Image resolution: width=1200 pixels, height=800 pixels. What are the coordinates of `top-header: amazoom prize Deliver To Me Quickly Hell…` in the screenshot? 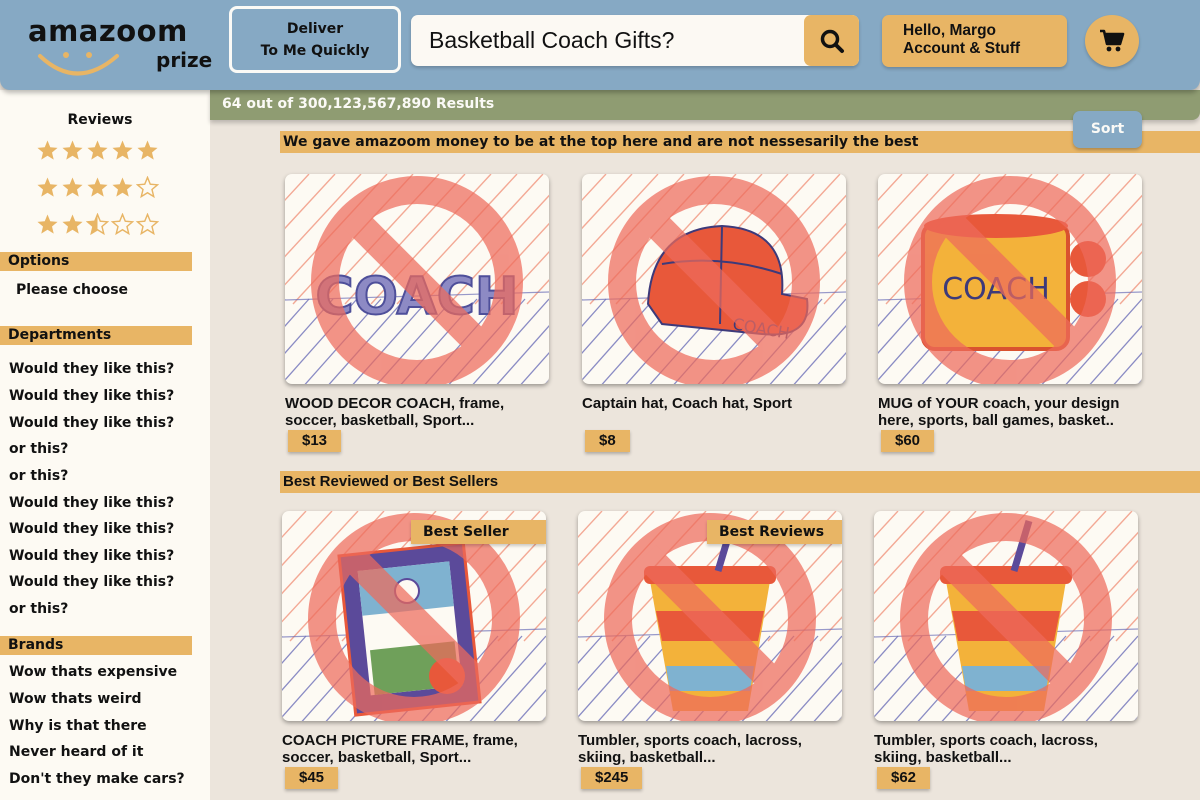 It's located at (600, 45).